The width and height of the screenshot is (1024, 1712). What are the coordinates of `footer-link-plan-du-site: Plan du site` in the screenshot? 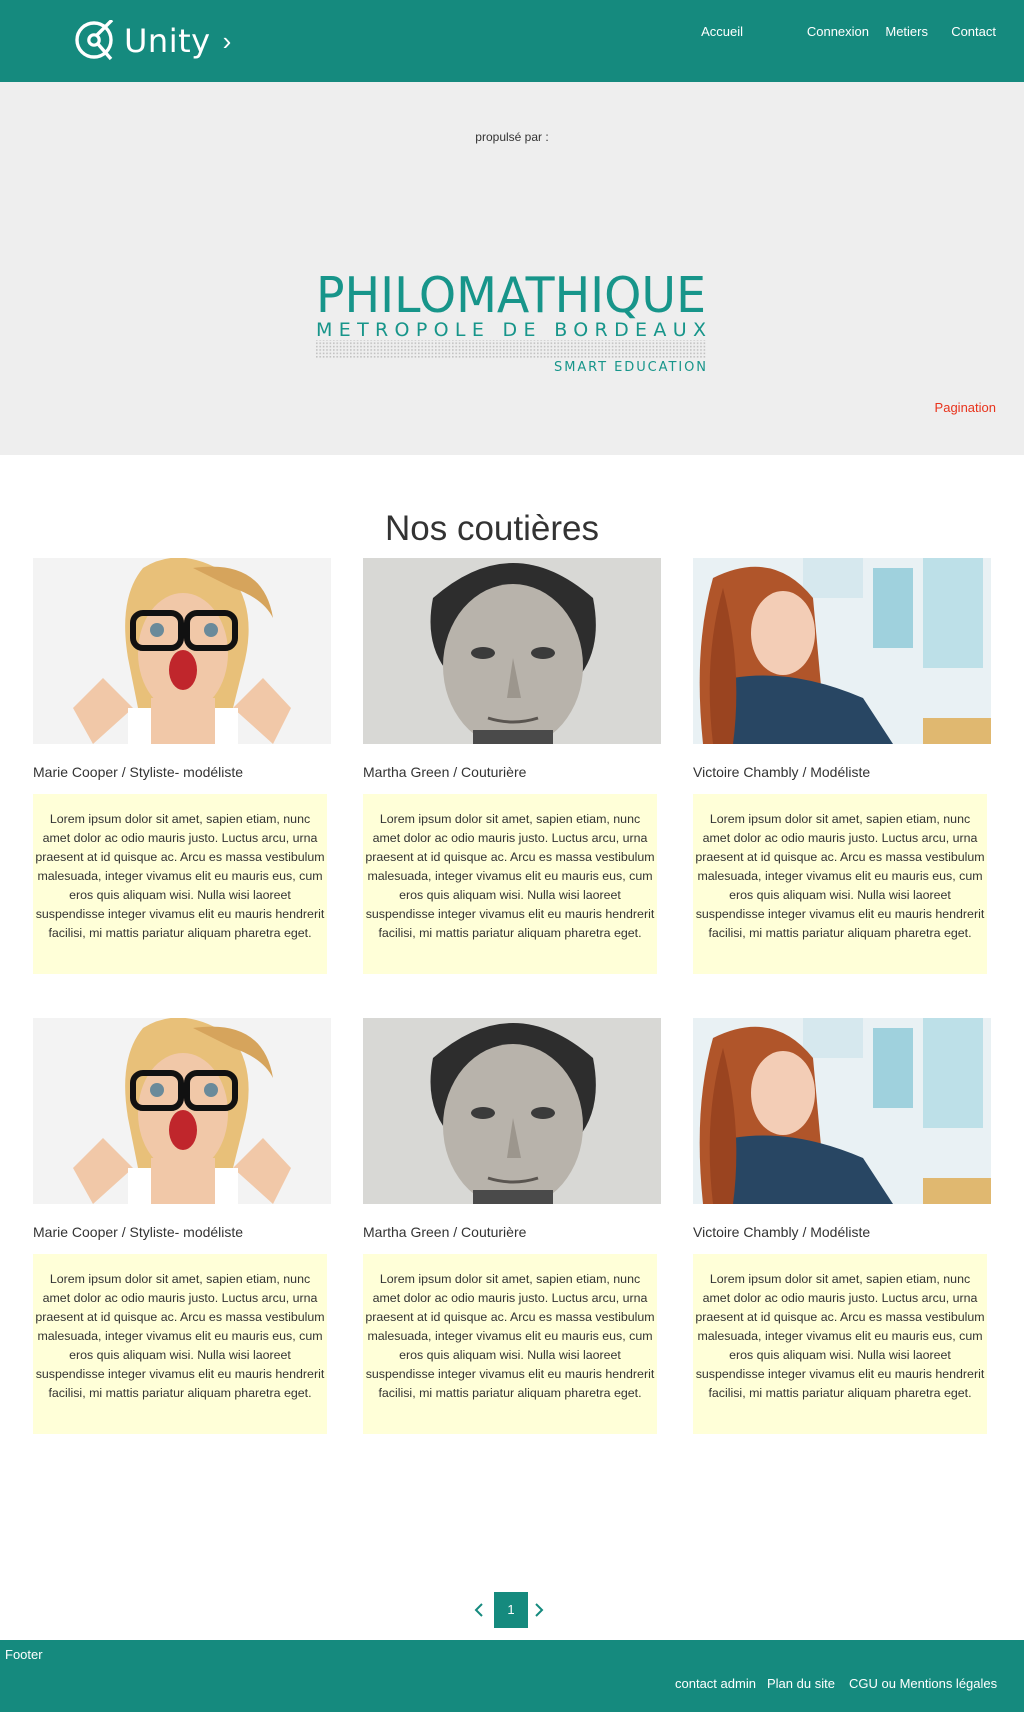 It's located at (801, 1683).